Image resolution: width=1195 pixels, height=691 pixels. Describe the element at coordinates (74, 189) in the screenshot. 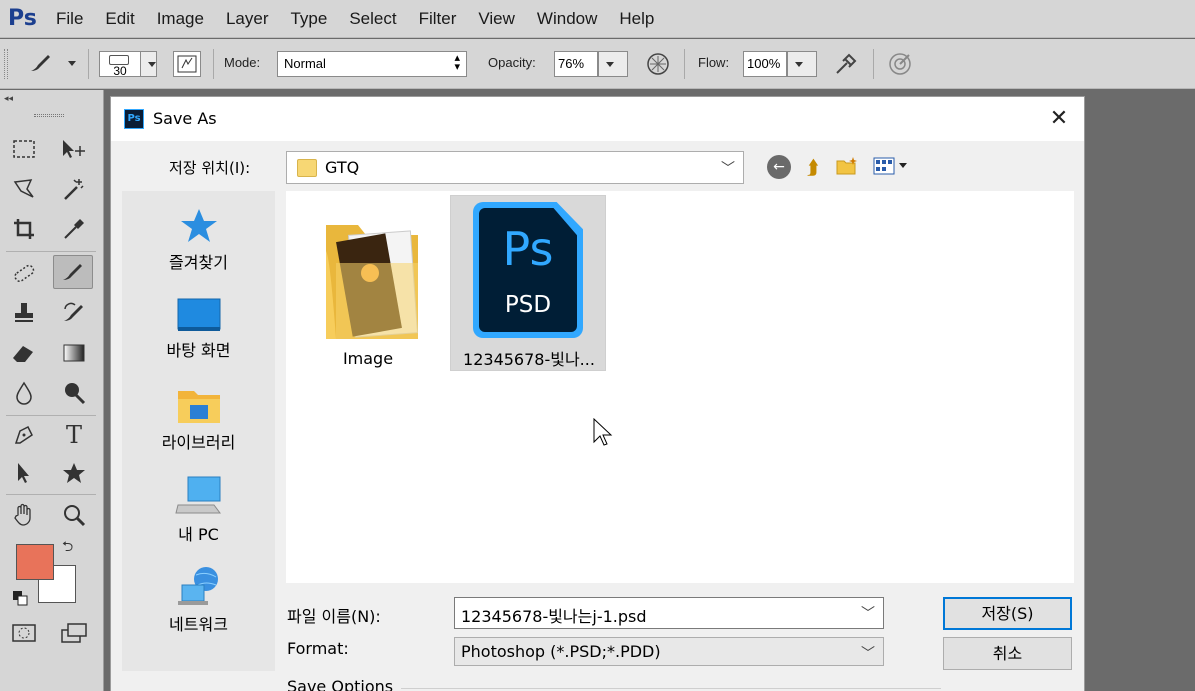

I see `magic-wand-tool-icon` at that location.